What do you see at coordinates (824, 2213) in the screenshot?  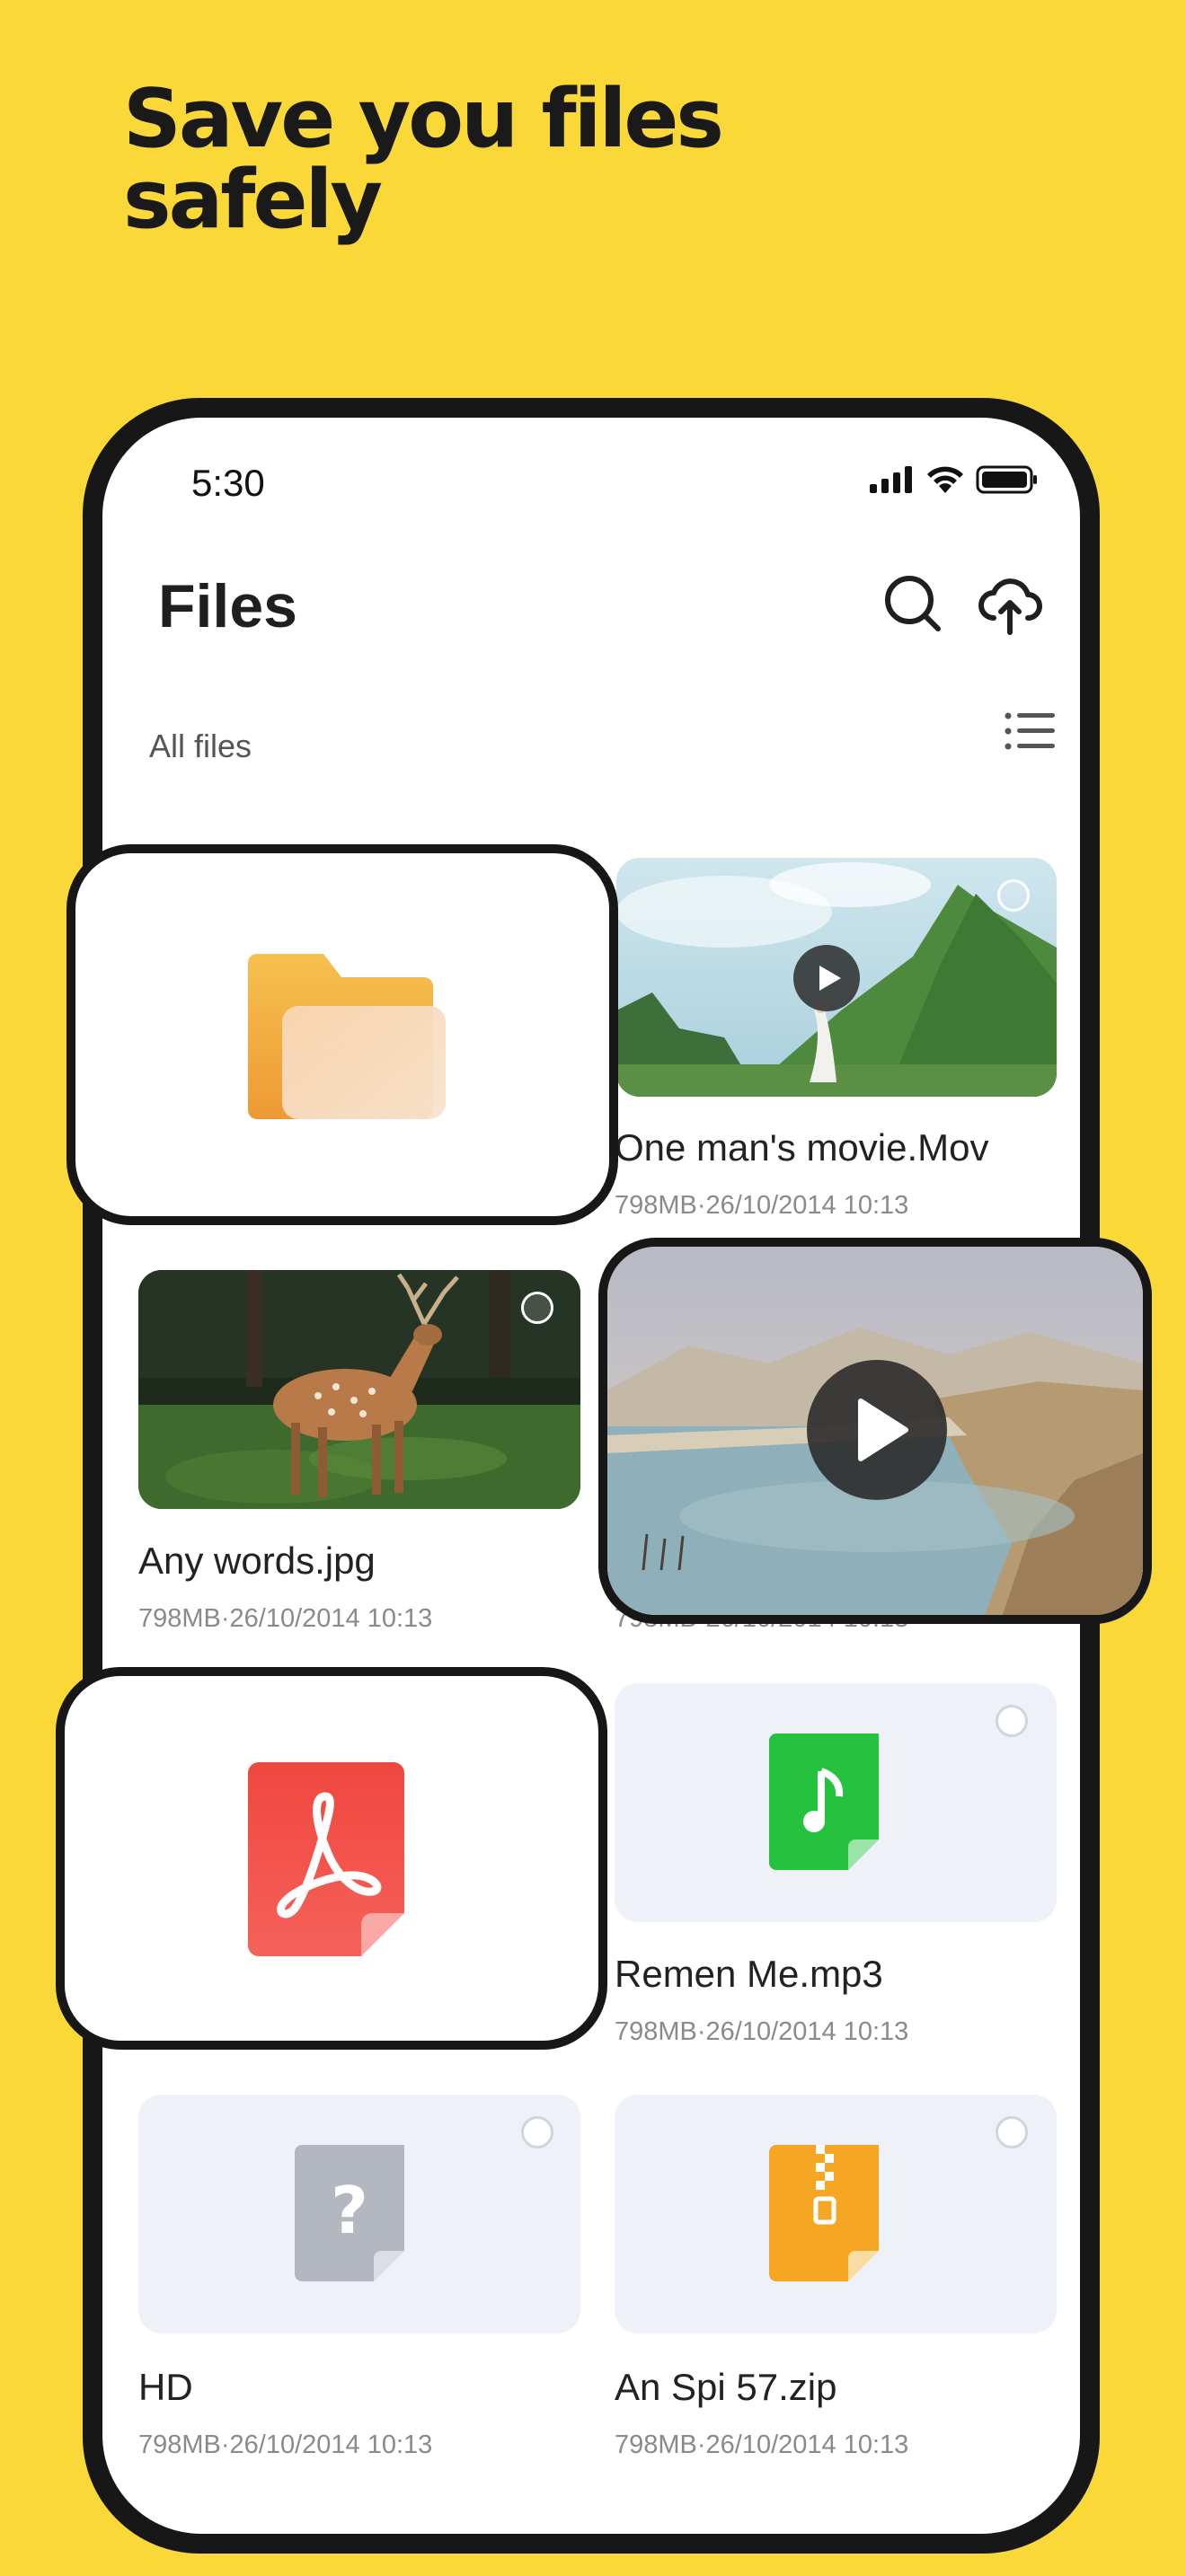 I see `zip-file-icon` at bounding box center [824, 2213].